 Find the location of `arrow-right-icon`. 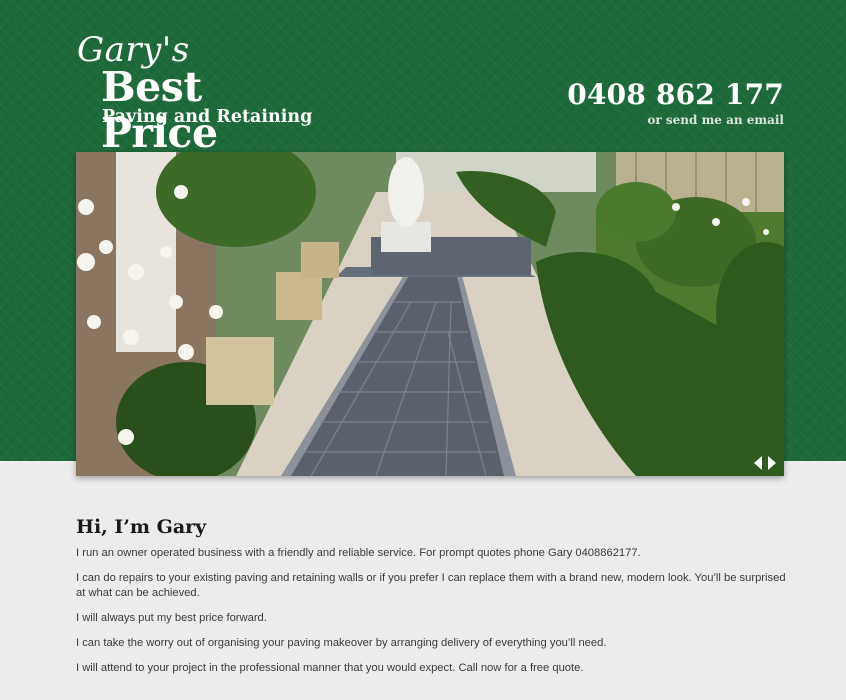

arrow-right-icon is located at coordinates (772, 463).